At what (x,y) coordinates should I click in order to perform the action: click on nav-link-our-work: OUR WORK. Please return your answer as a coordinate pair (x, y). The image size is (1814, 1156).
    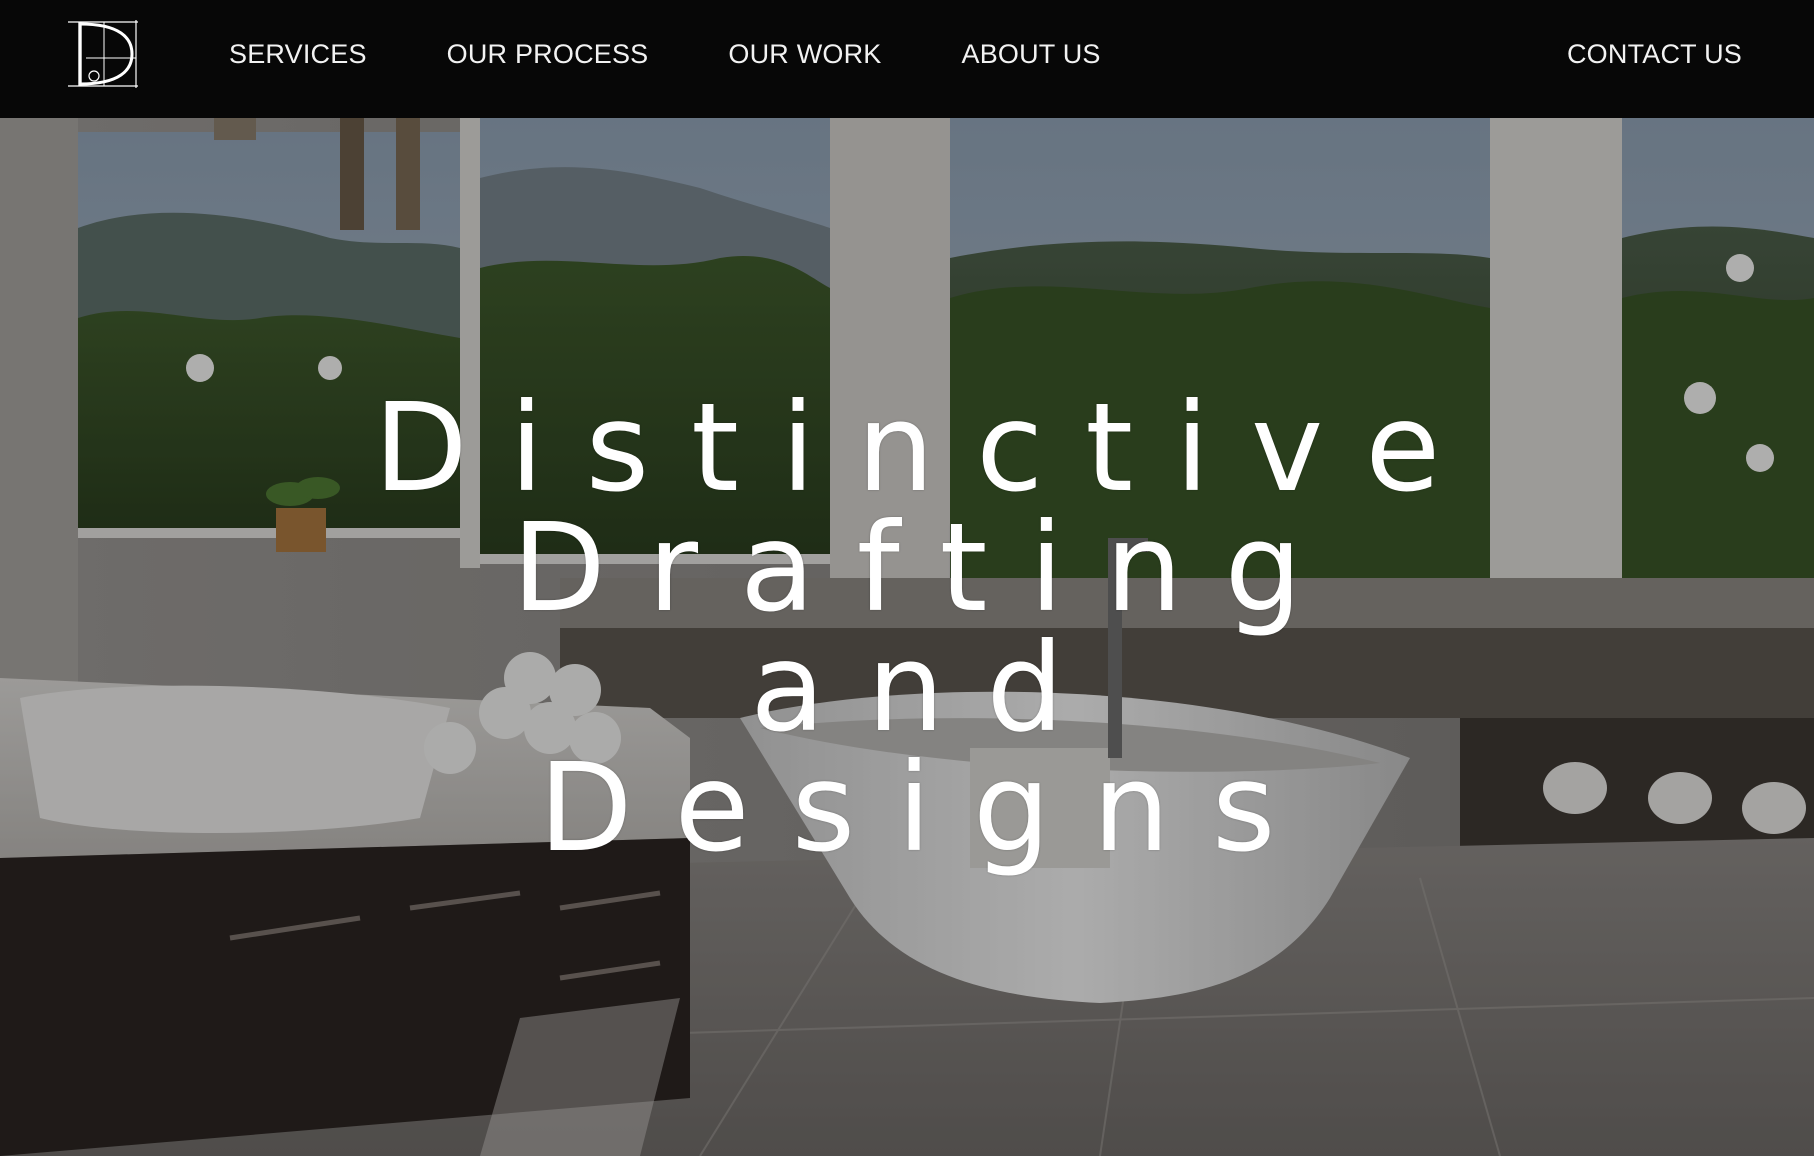
    Looking at the image, I should click on (804, 54).